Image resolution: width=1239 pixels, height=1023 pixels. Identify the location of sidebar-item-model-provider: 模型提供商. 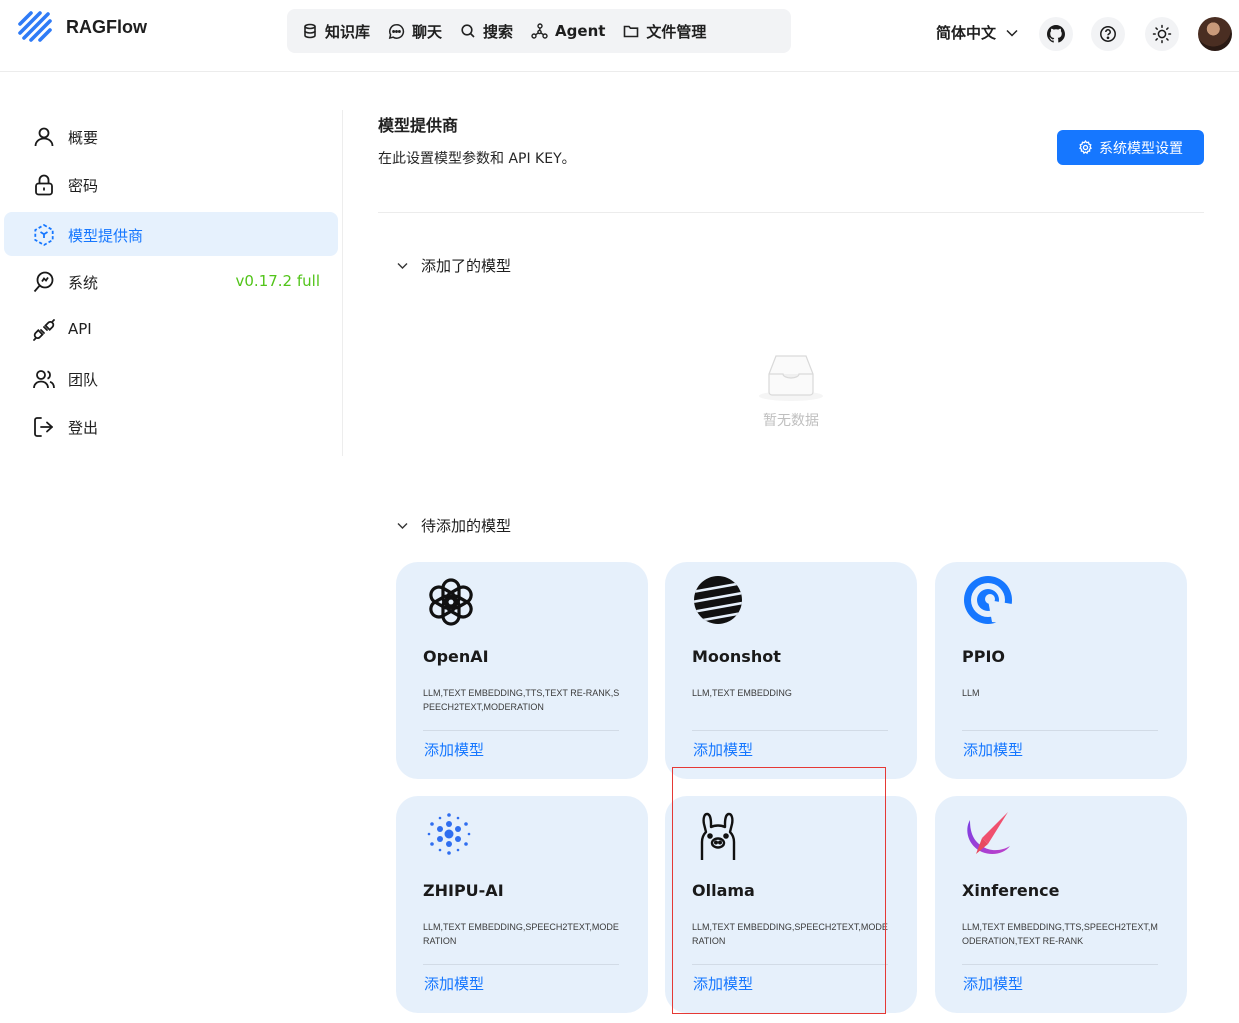
(171, 234).